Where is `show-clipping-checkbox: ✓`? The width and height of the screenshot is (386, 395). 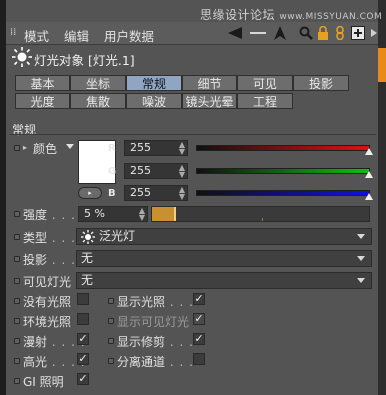
show-clipping-checkbox: ✓ is located at coordinates (199, 339).